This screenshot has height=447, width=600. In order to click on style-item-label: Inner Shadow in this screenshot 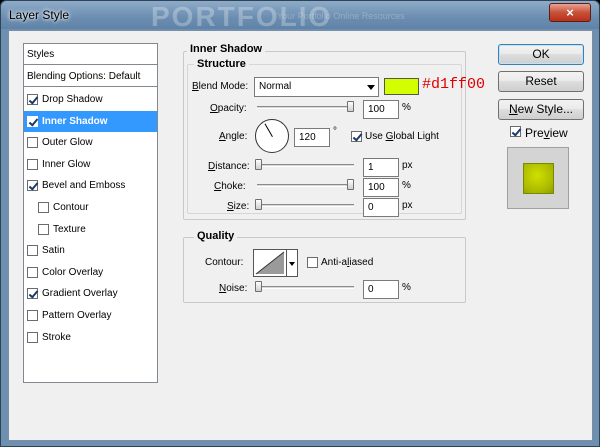, I will do `click(75, 121)`.